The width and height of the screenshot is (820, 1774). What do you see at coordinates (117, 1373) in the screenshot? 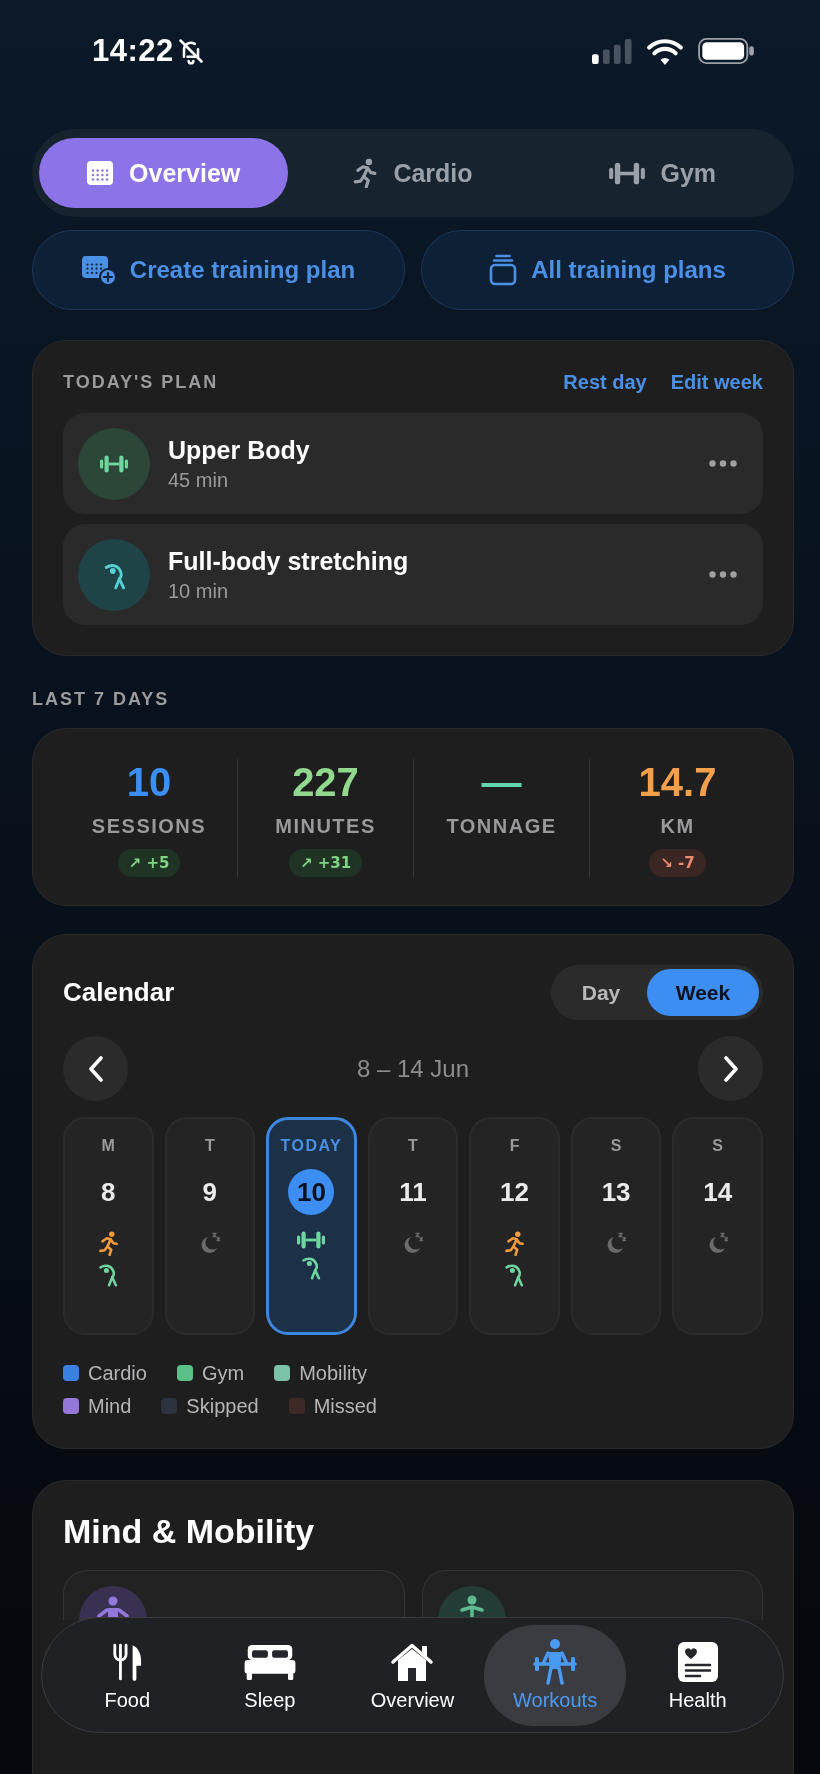
I see `legend-label: Cardio` at bounding box center [117, 1373].